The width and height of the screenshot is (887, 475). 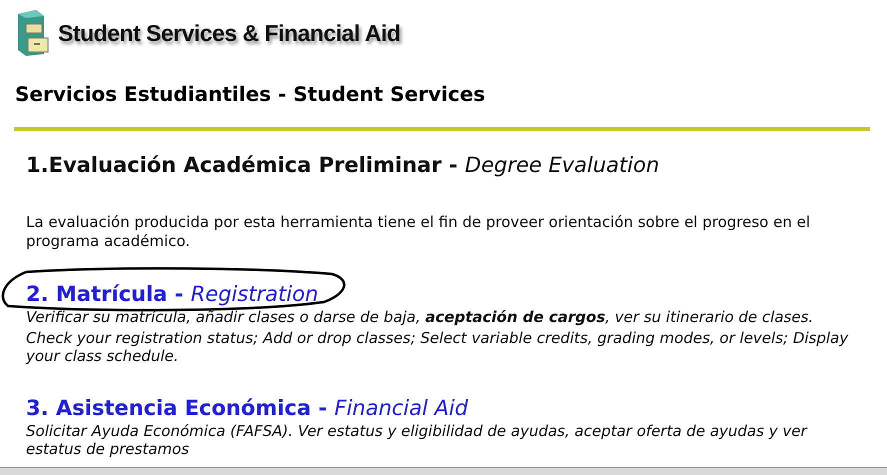 What do you see at coordinates (420, 317) in the screenshot?
I see `section-description: Verificar su matrícula, añadir clases o darse de baja, aceptación de cargos, ver su itinerario de clases.` at bounding box center [420, 317].